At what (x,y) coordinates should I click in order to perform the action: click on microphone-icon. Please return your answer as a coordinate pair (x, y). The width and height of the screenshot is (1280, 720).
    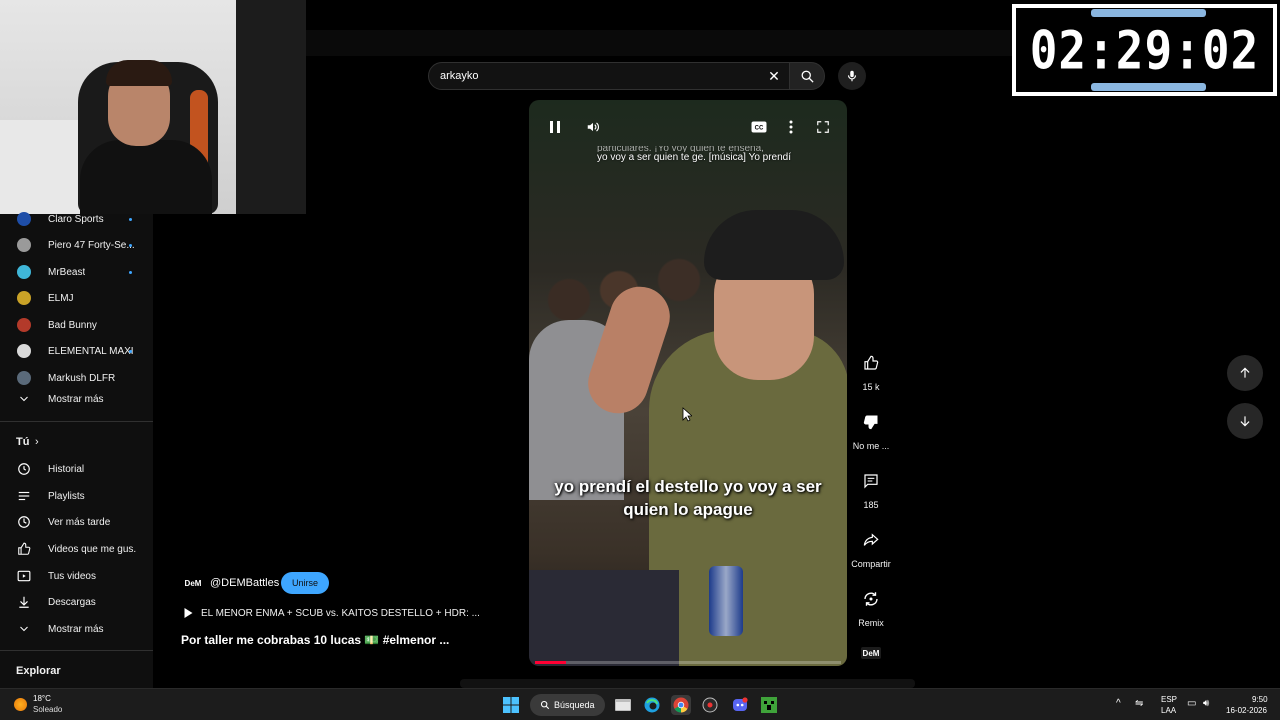
    Looking at the image, I should click on (852, 76).